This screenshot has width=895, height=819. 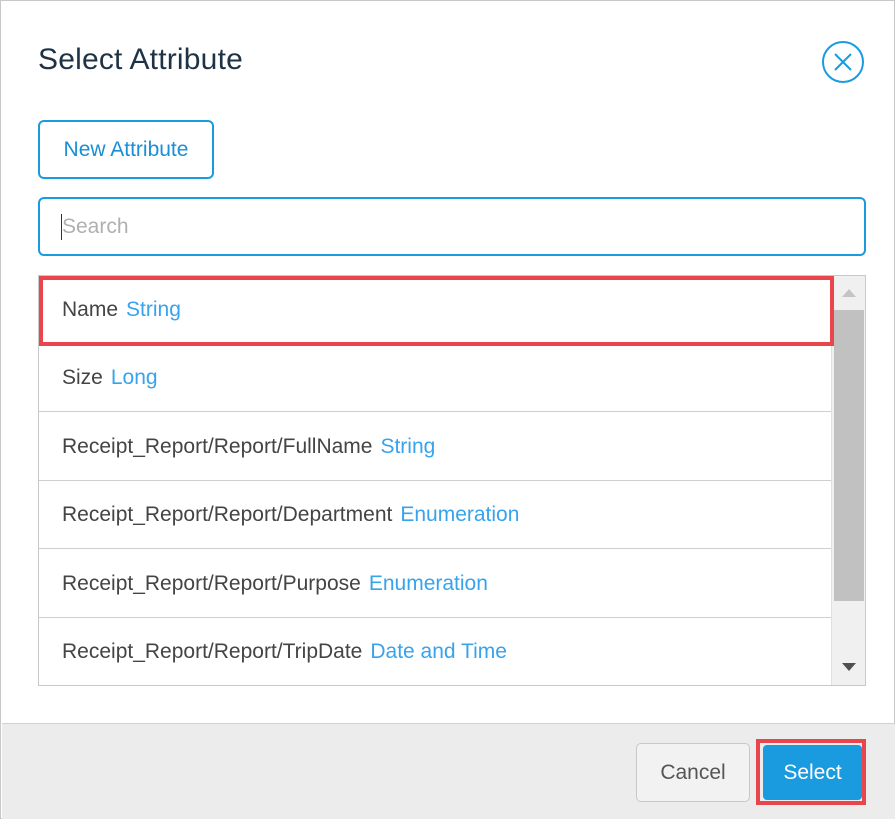 What do you see at coordinates (134, 377) in the screenshot?
I see `attribute-type: Long` at bounding box center [134, 377].